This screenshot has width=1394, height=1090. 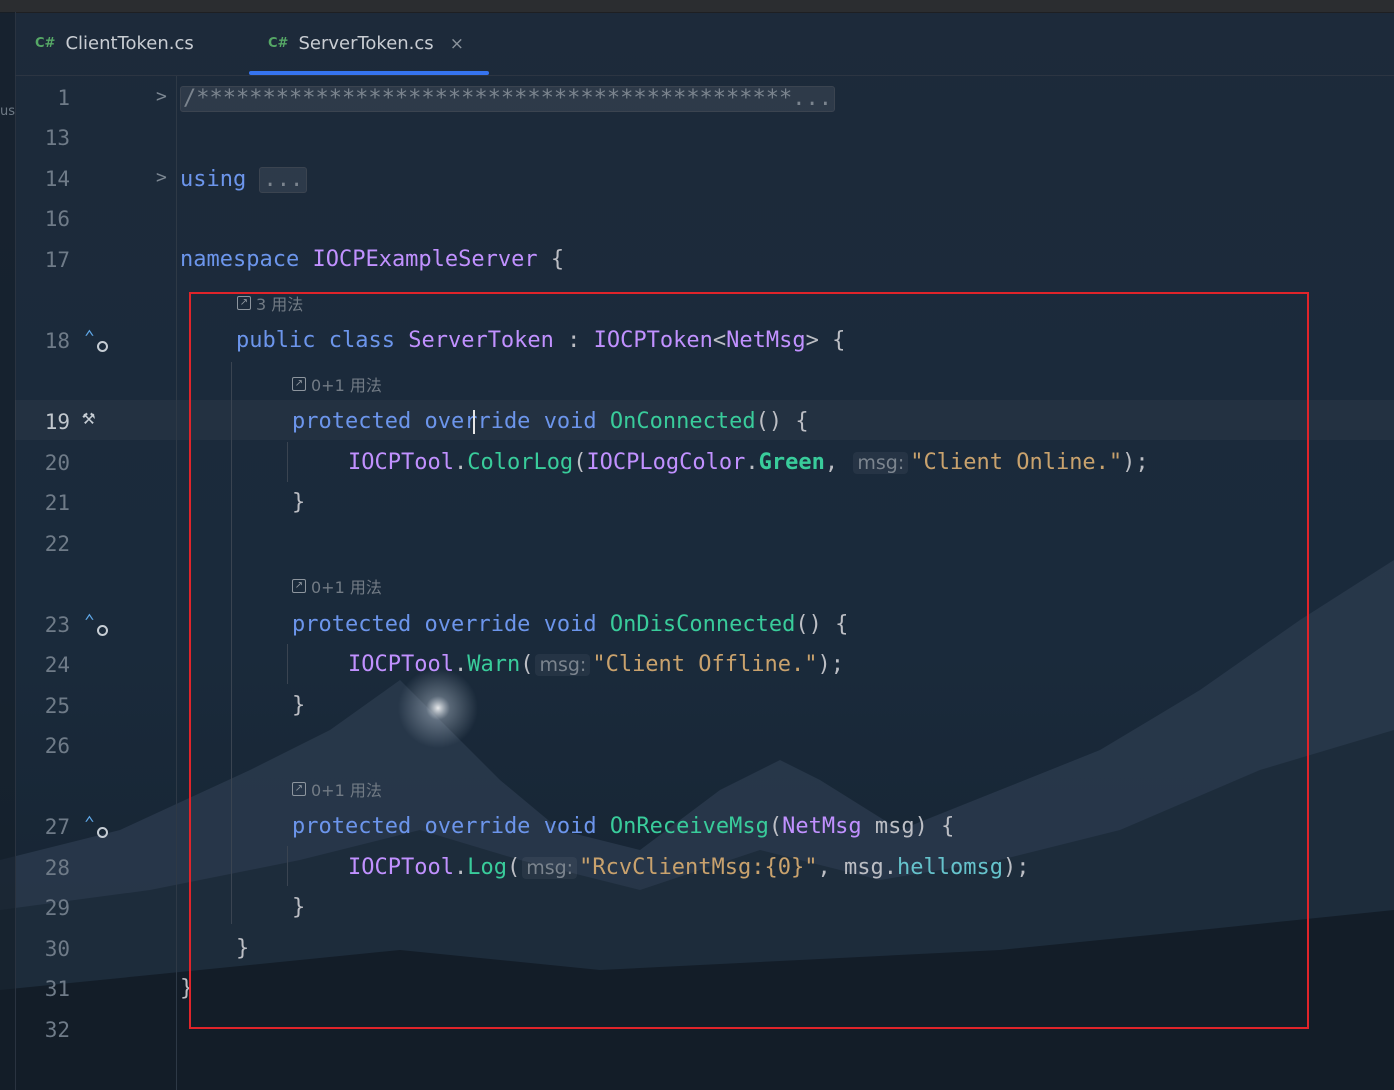 What do you see at coordinates (57, 179) in the screenshot?
I see `line-number: 14` at bounding box center [57, 179].